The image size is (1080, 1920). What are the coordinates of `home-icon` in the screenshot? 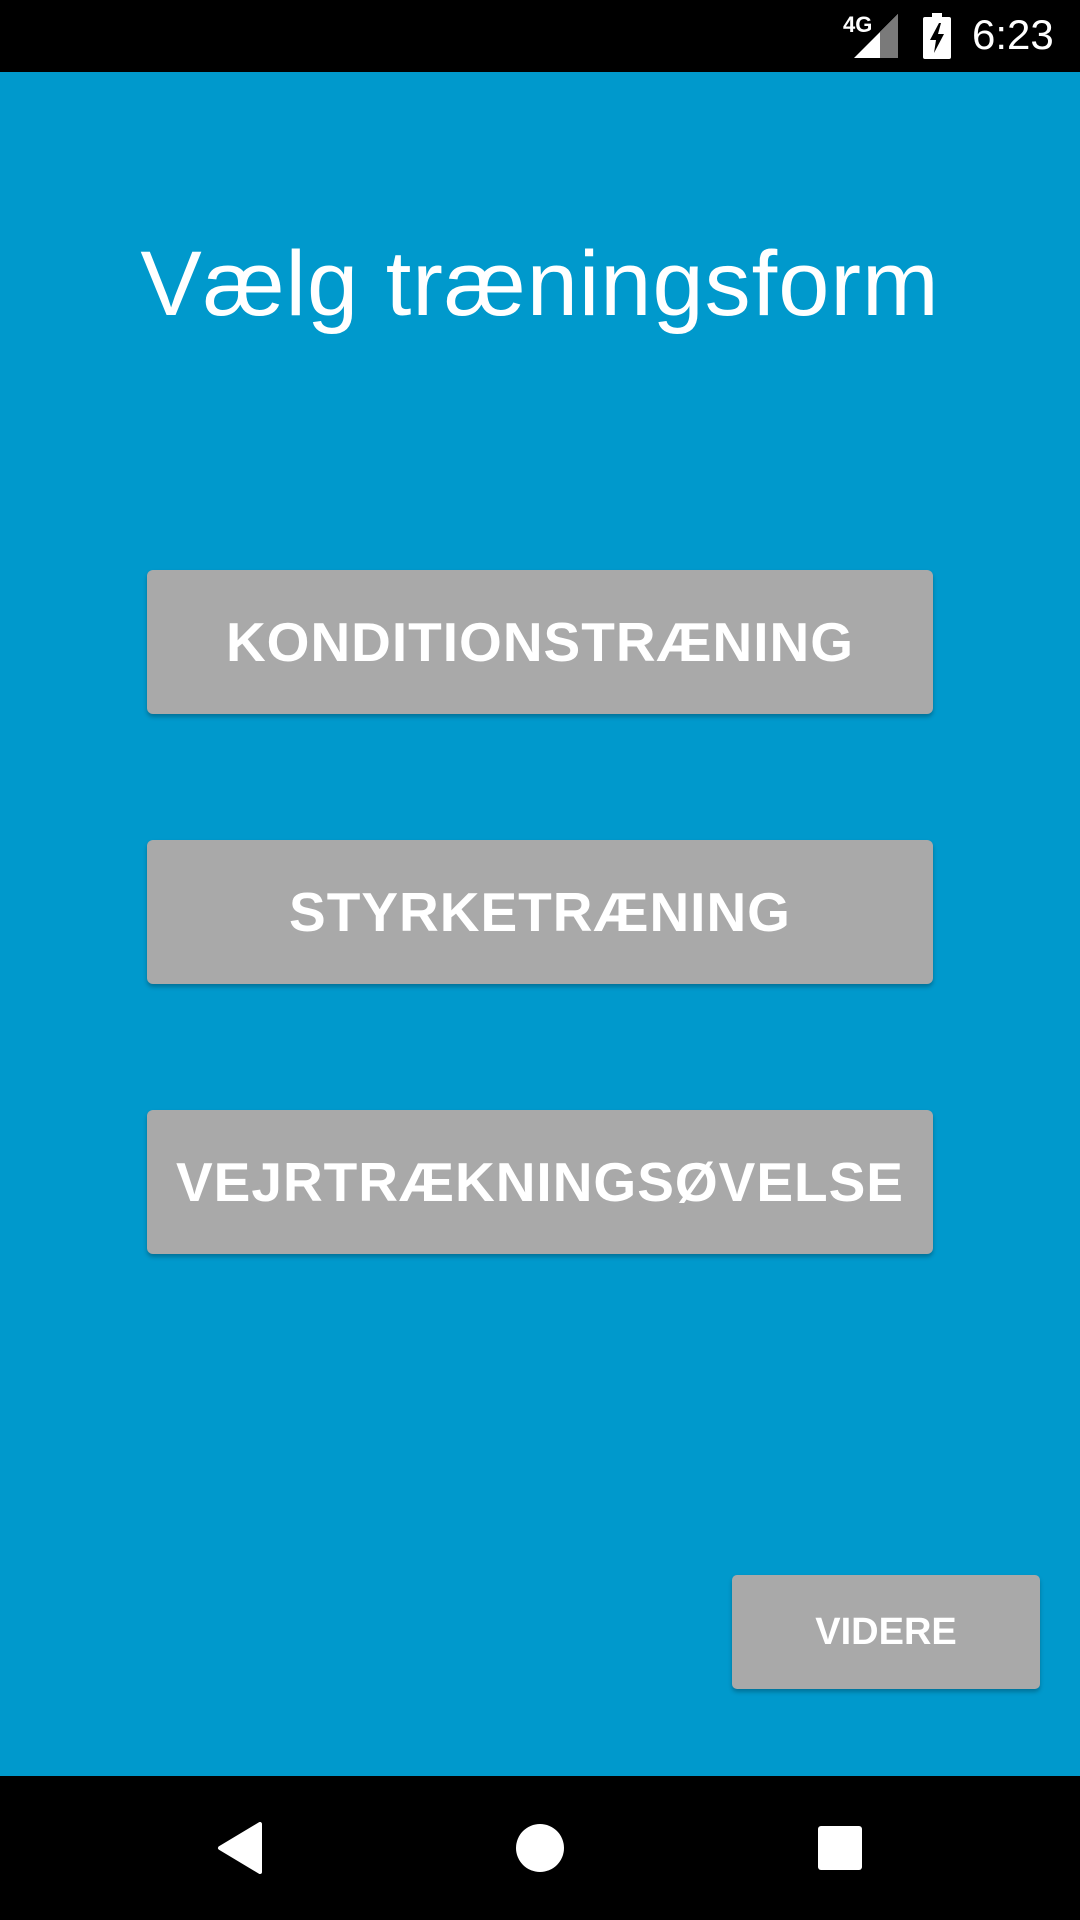 It's located at (540, 1848).